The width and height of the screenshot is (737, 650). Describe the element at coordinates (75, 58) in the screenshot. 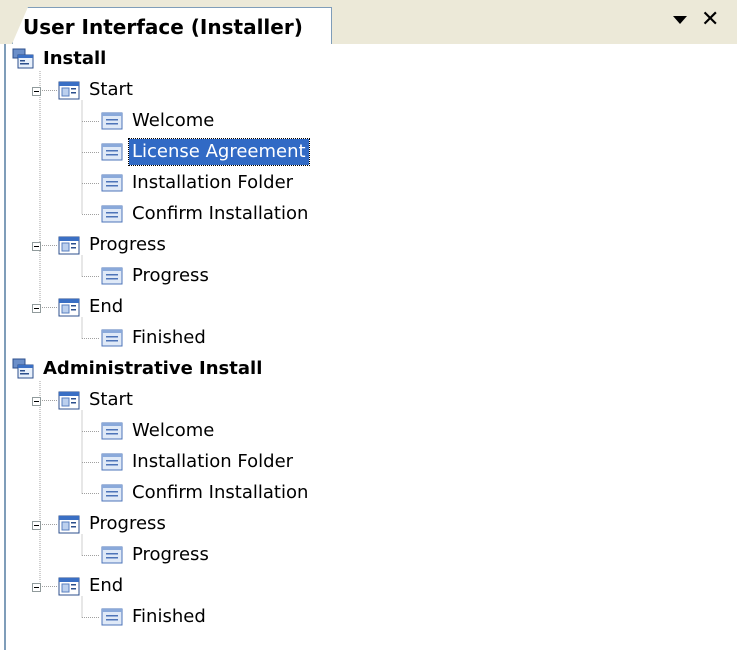

I see `tree-item-label: Install` at that location.